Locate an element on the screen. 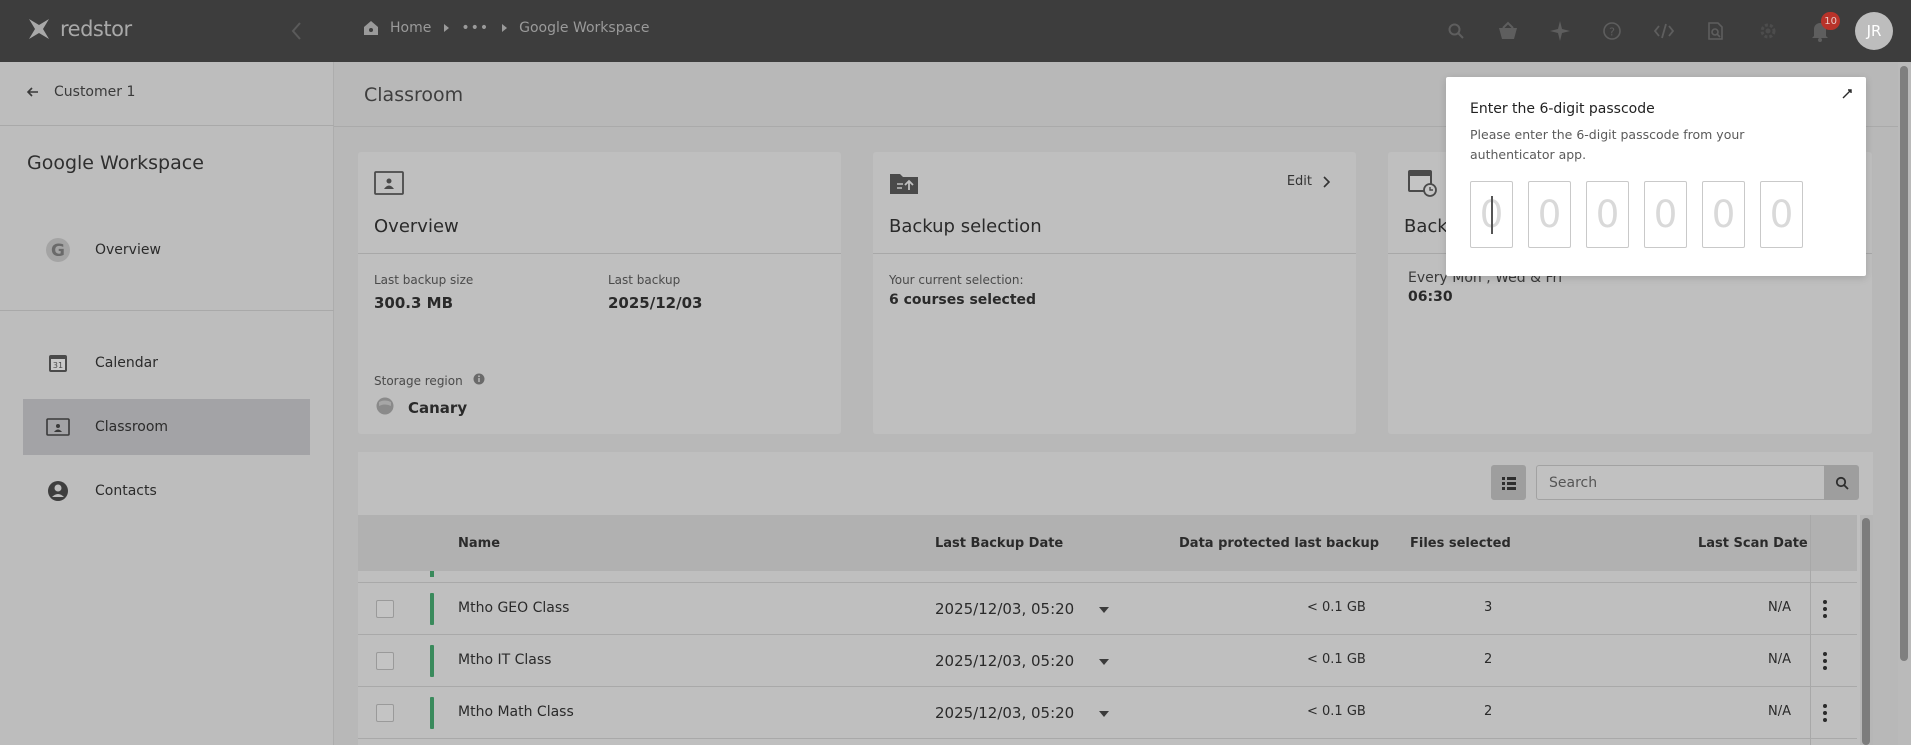  sparkle-icon is located at coordinates (1560, 31).